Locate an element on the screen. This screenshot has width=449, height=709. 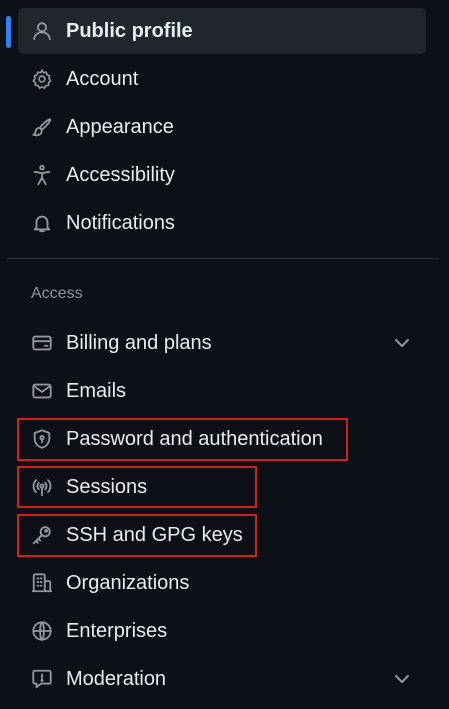
nav-item-account: Account is located at coordinates (222, 79).